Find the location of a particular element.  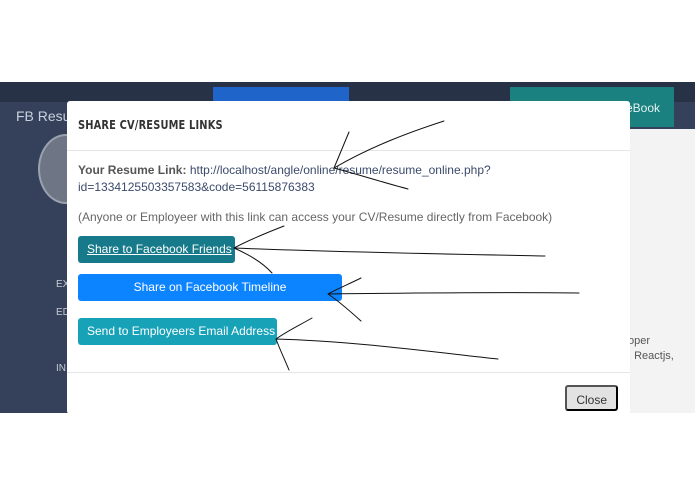

modal-title: SHARE CV/RESUME LINKS is located at coordinates (150, 125).